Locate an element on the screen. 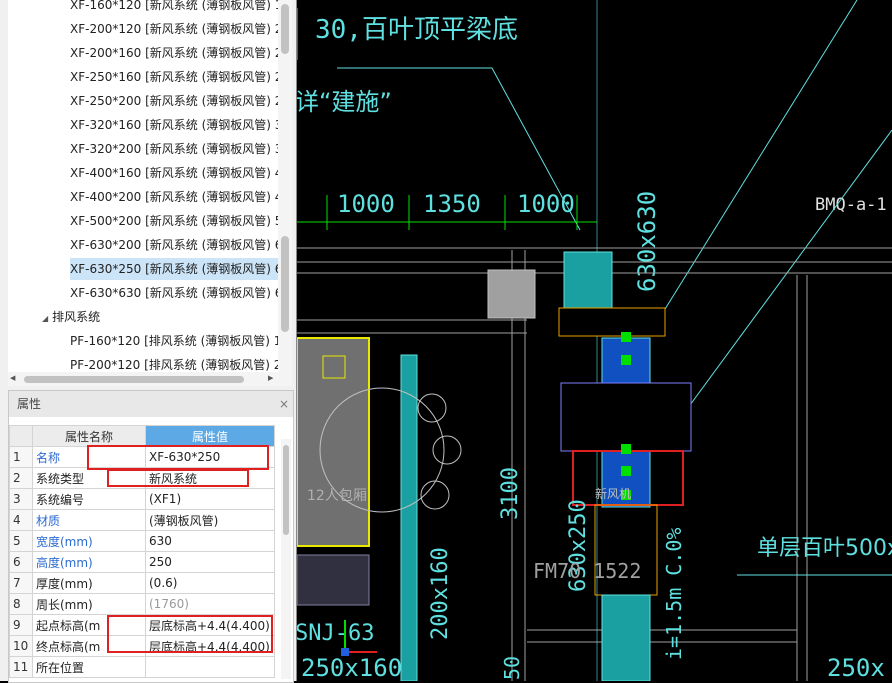 This screenshot has height=683, width=892. tree-item: XF-160*120 [新风系统 (薄钢板风管) 1 is located at coordinates (174, 8).